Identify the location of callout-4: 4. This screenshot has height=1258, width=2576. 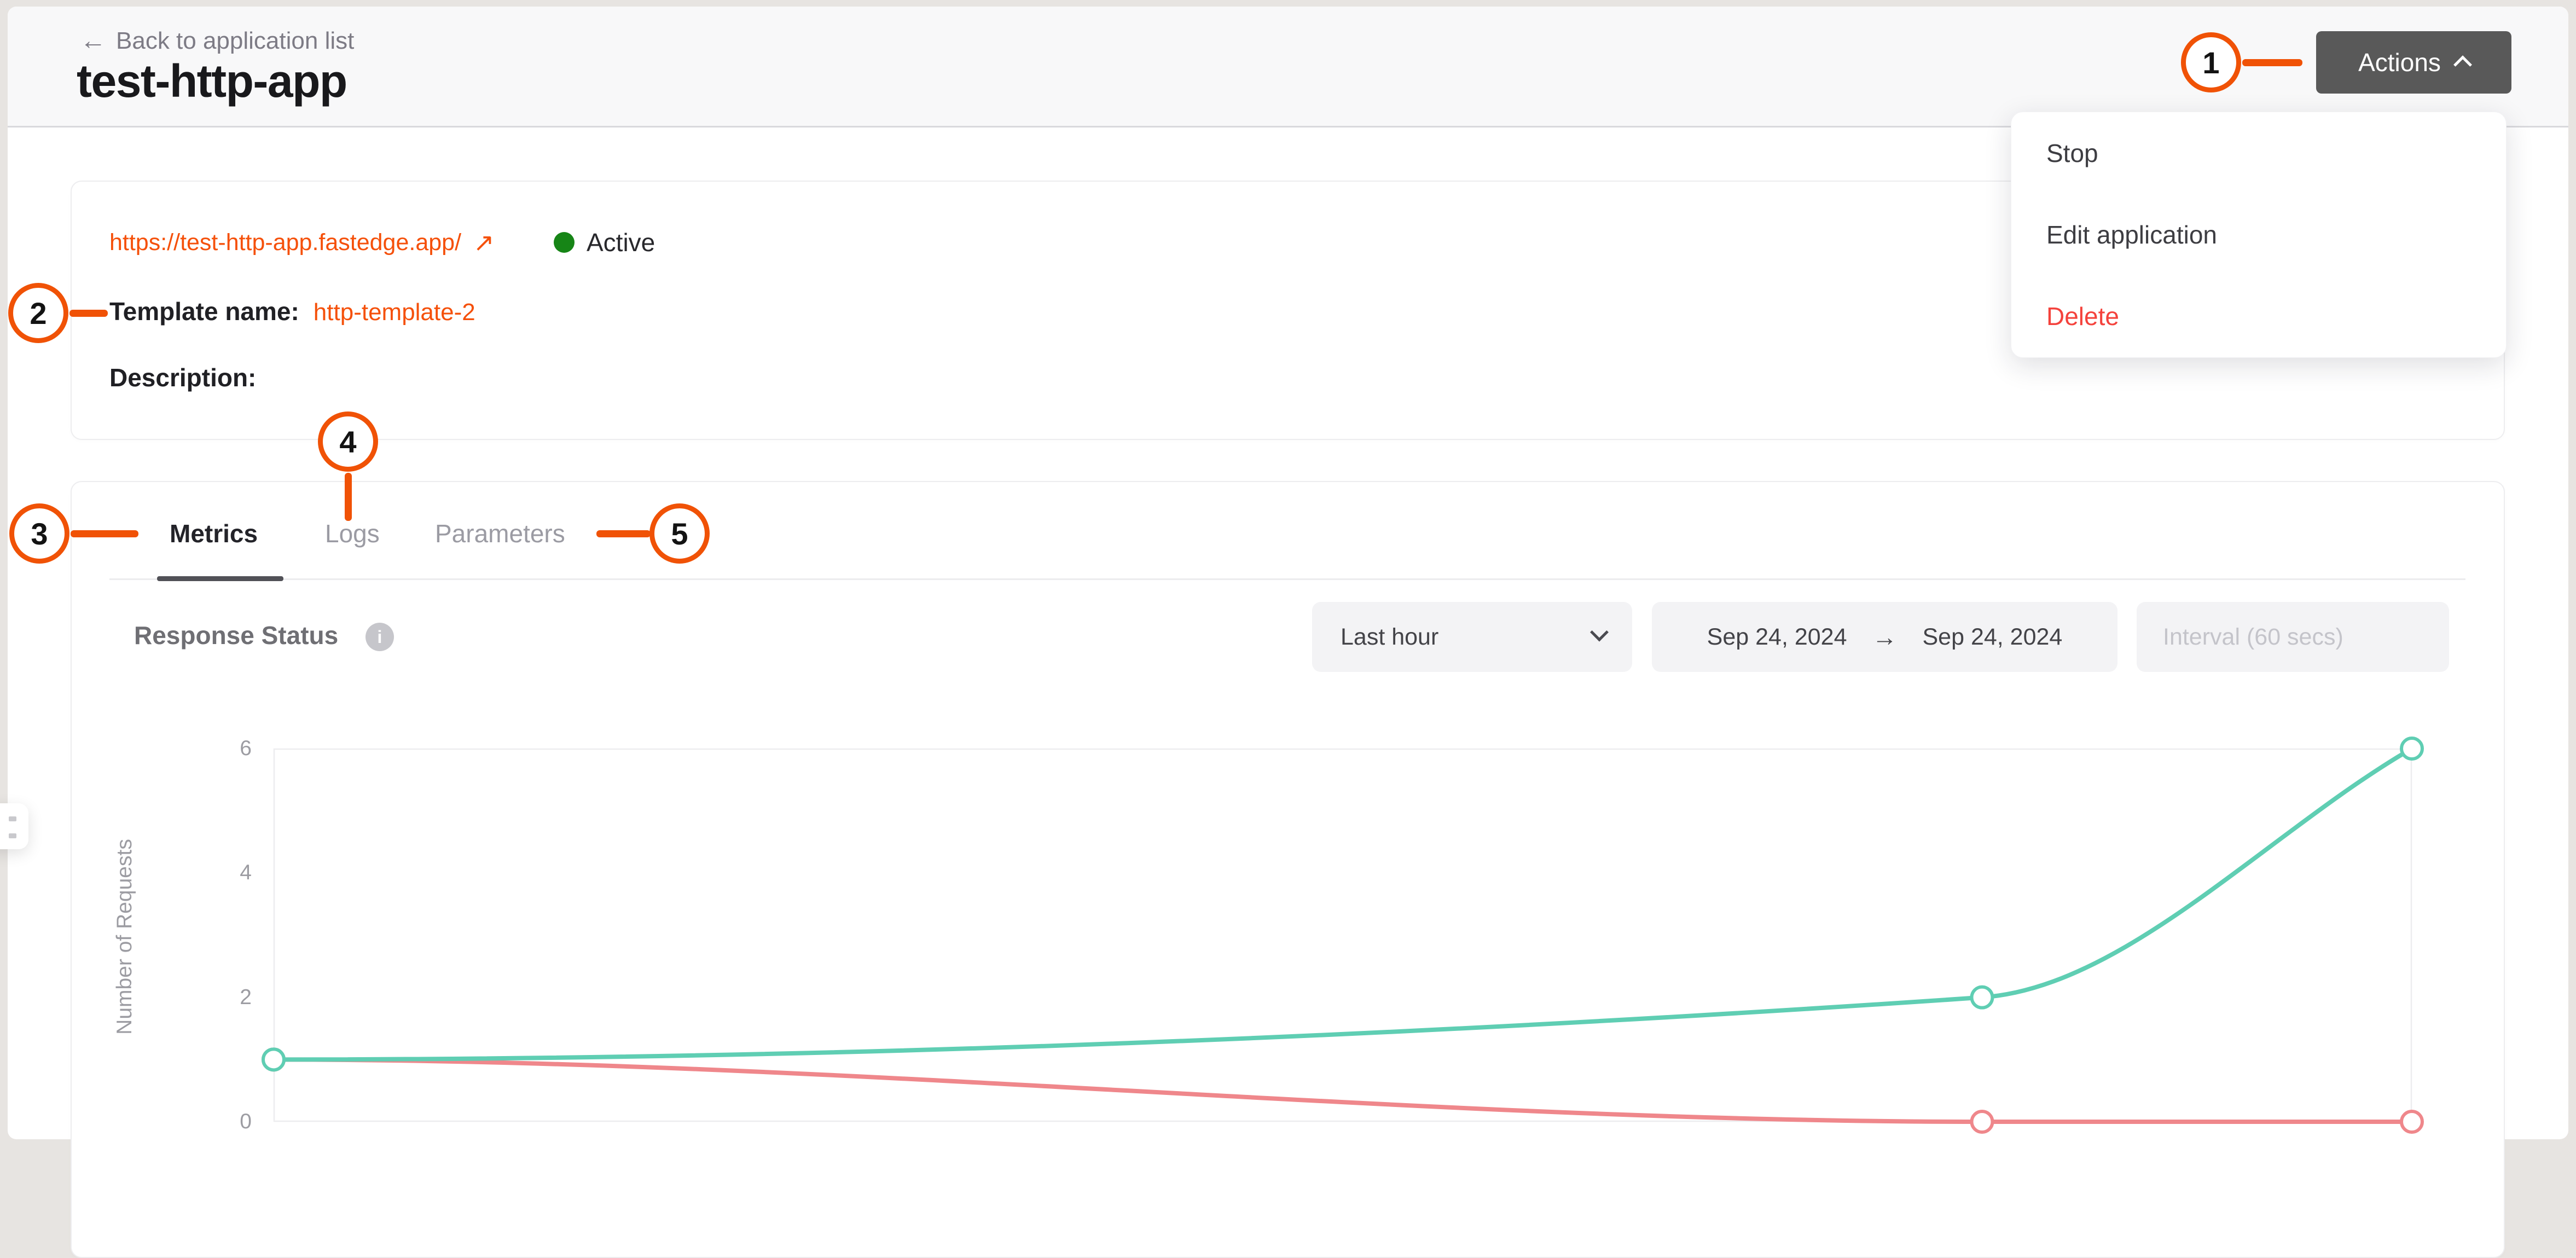
(348, 441).